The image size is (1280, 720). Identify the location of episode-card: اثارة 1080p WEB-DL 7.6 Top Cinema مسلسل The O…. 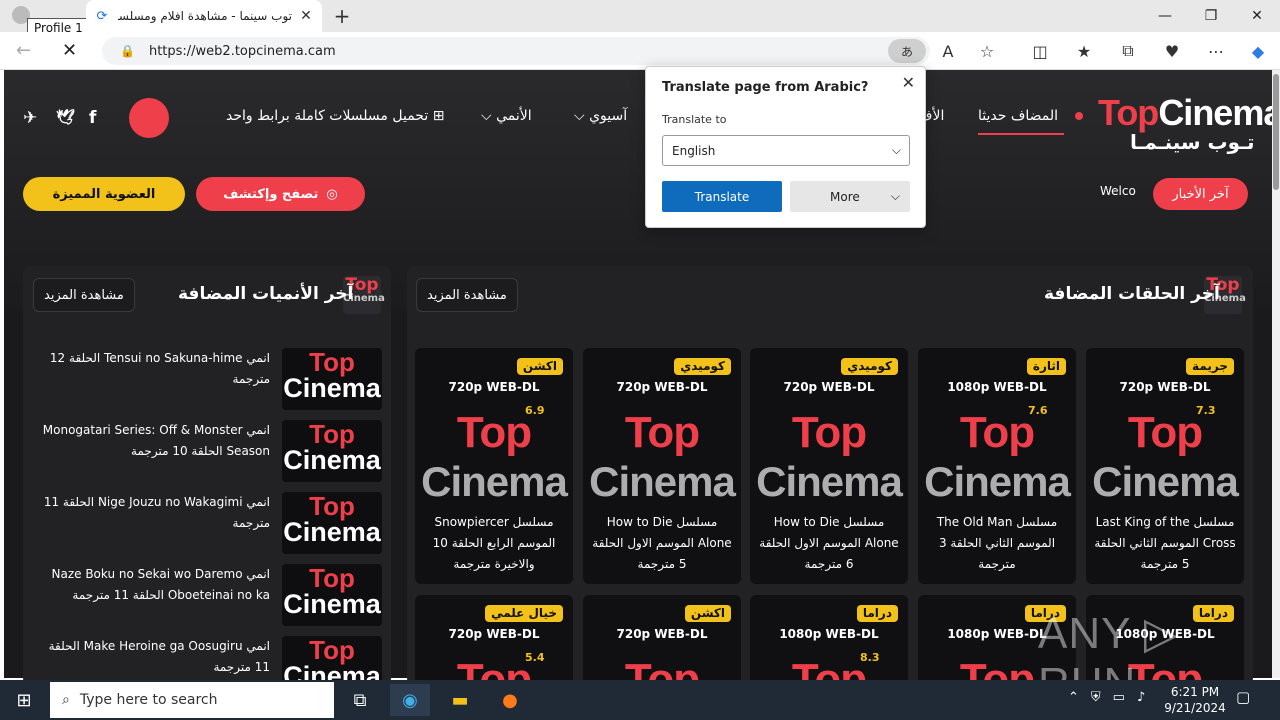
(997, 466).